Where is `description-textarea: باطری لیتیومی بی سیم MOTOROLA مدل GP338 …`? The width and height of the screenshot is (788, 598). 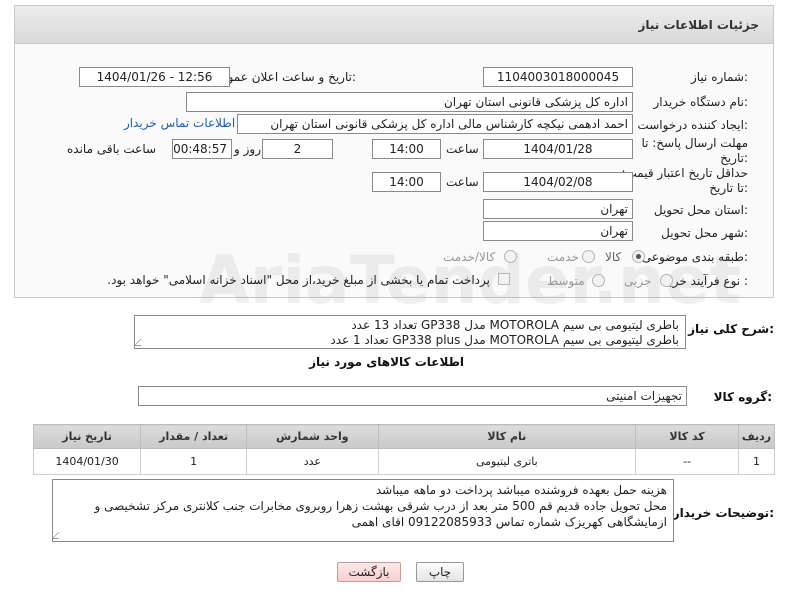 description-textarea: باطری لیتیومی بی سیم MOTOROLA مدل GP338 … is located at coordinates (410, 332).